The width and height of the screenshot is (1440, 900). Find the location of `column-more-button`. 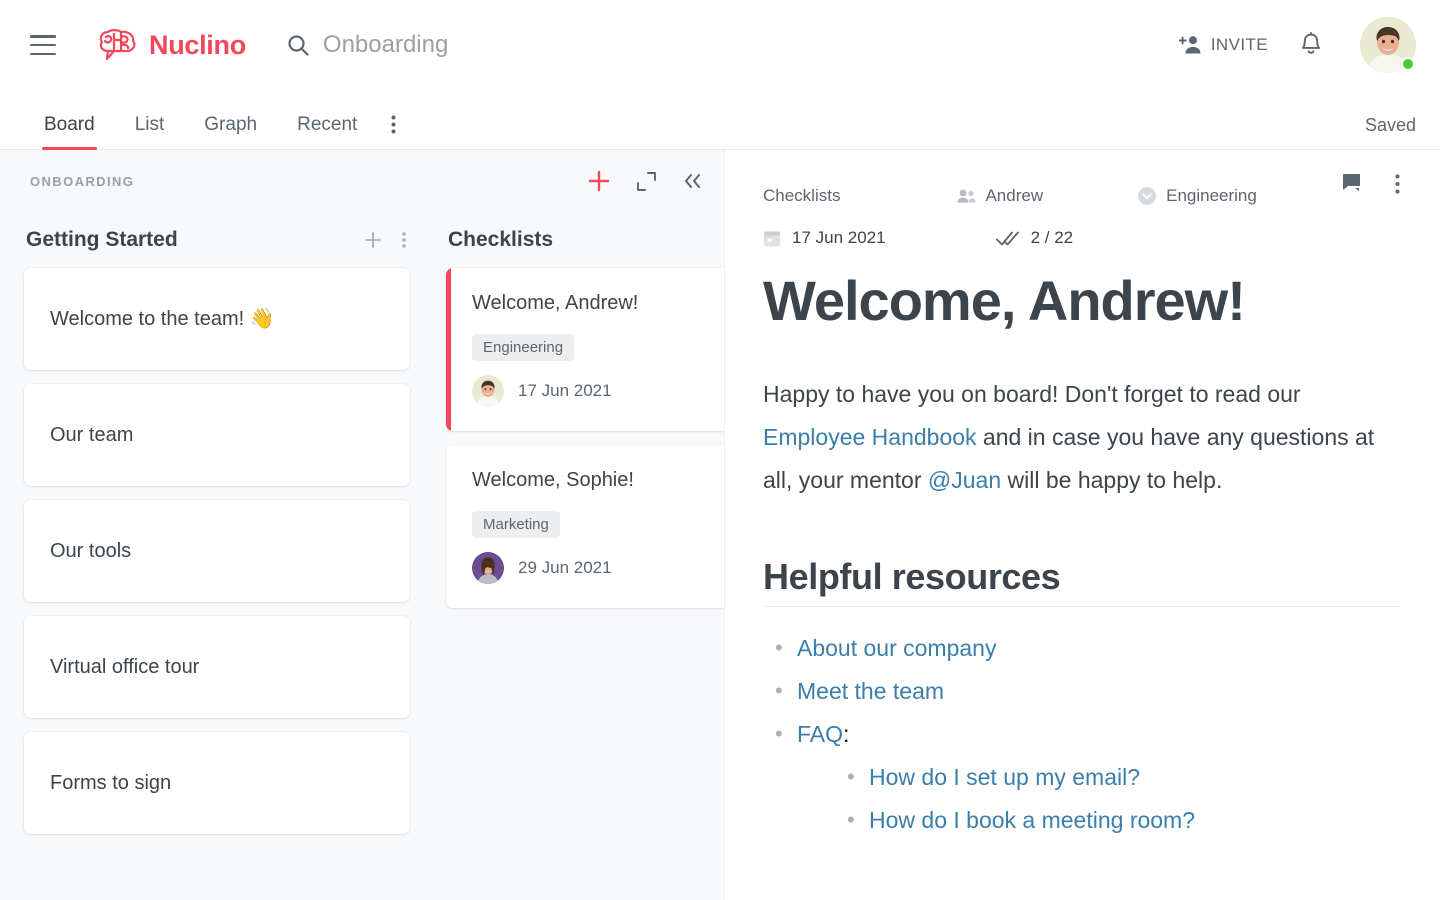

column-more-button is located at coordinates (404, 240).